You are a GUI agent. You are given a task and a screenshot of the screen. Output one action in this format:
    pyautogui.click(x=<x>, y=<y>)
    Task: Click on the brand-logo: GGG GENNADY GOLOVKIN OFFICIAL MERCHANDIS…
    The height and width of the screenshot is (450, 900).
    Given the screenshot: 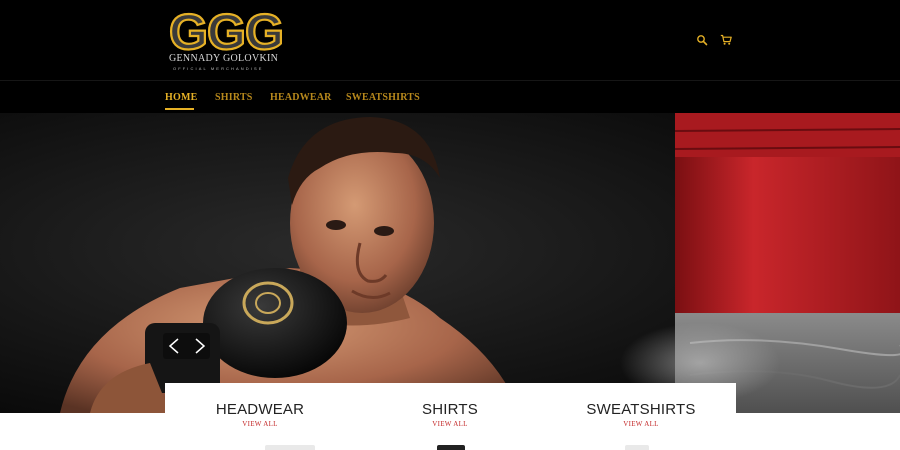 What is the action you would take?
    pyautogui.click(x=227, y=40)
    